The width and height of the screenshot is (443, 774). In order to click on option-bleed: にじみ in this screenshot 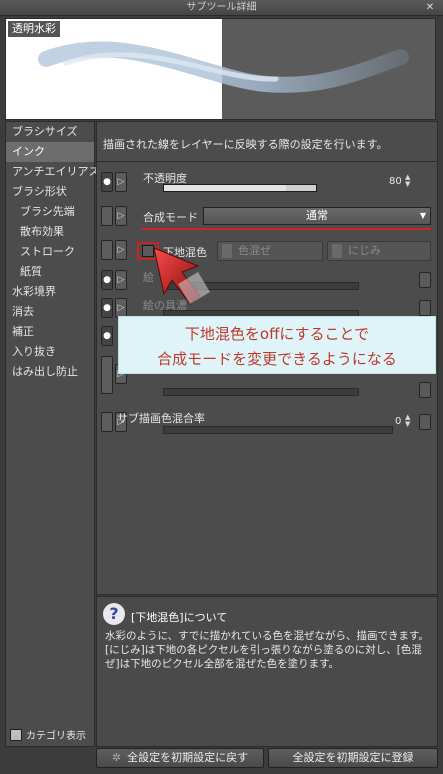, I will do `click(379, 251)`.